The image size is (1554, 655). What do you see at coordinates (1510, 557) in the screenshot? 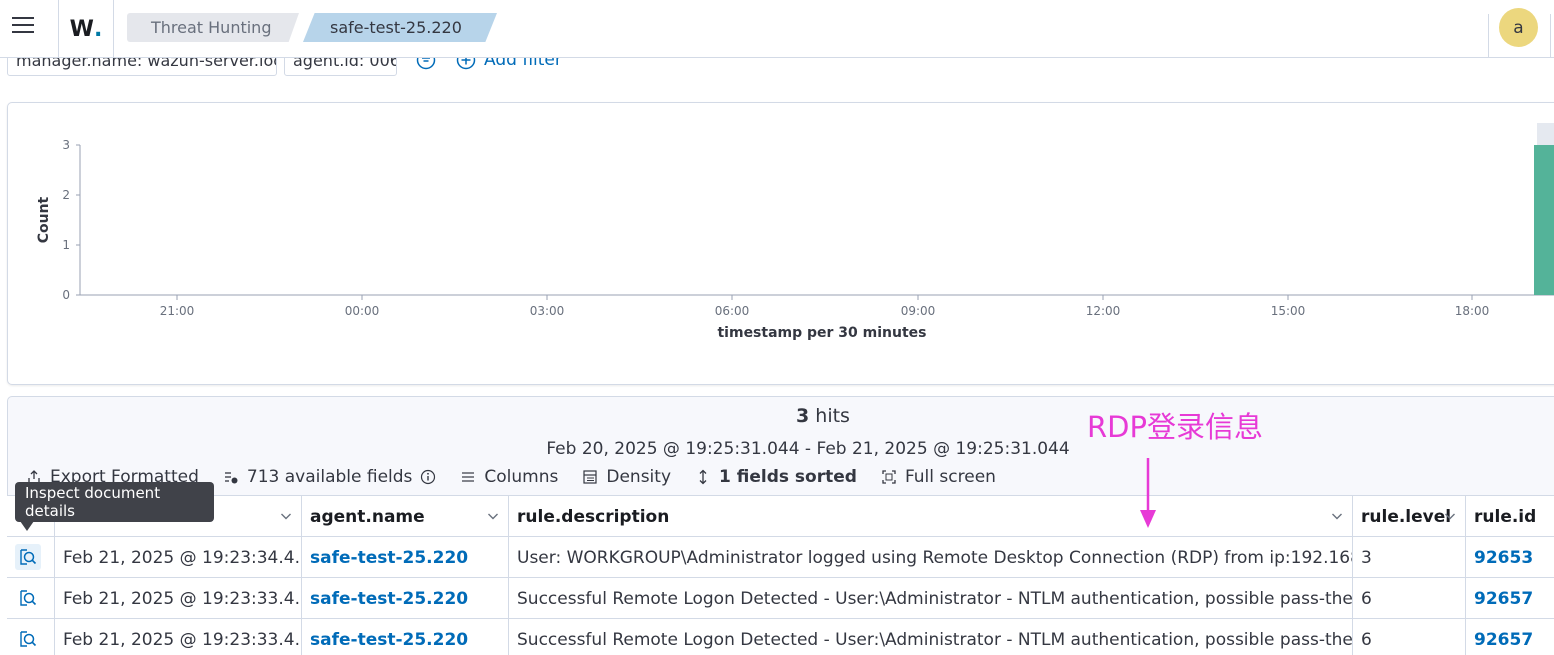
I see `cell-rule-id: 92653` at bounding box center [1510, 557].